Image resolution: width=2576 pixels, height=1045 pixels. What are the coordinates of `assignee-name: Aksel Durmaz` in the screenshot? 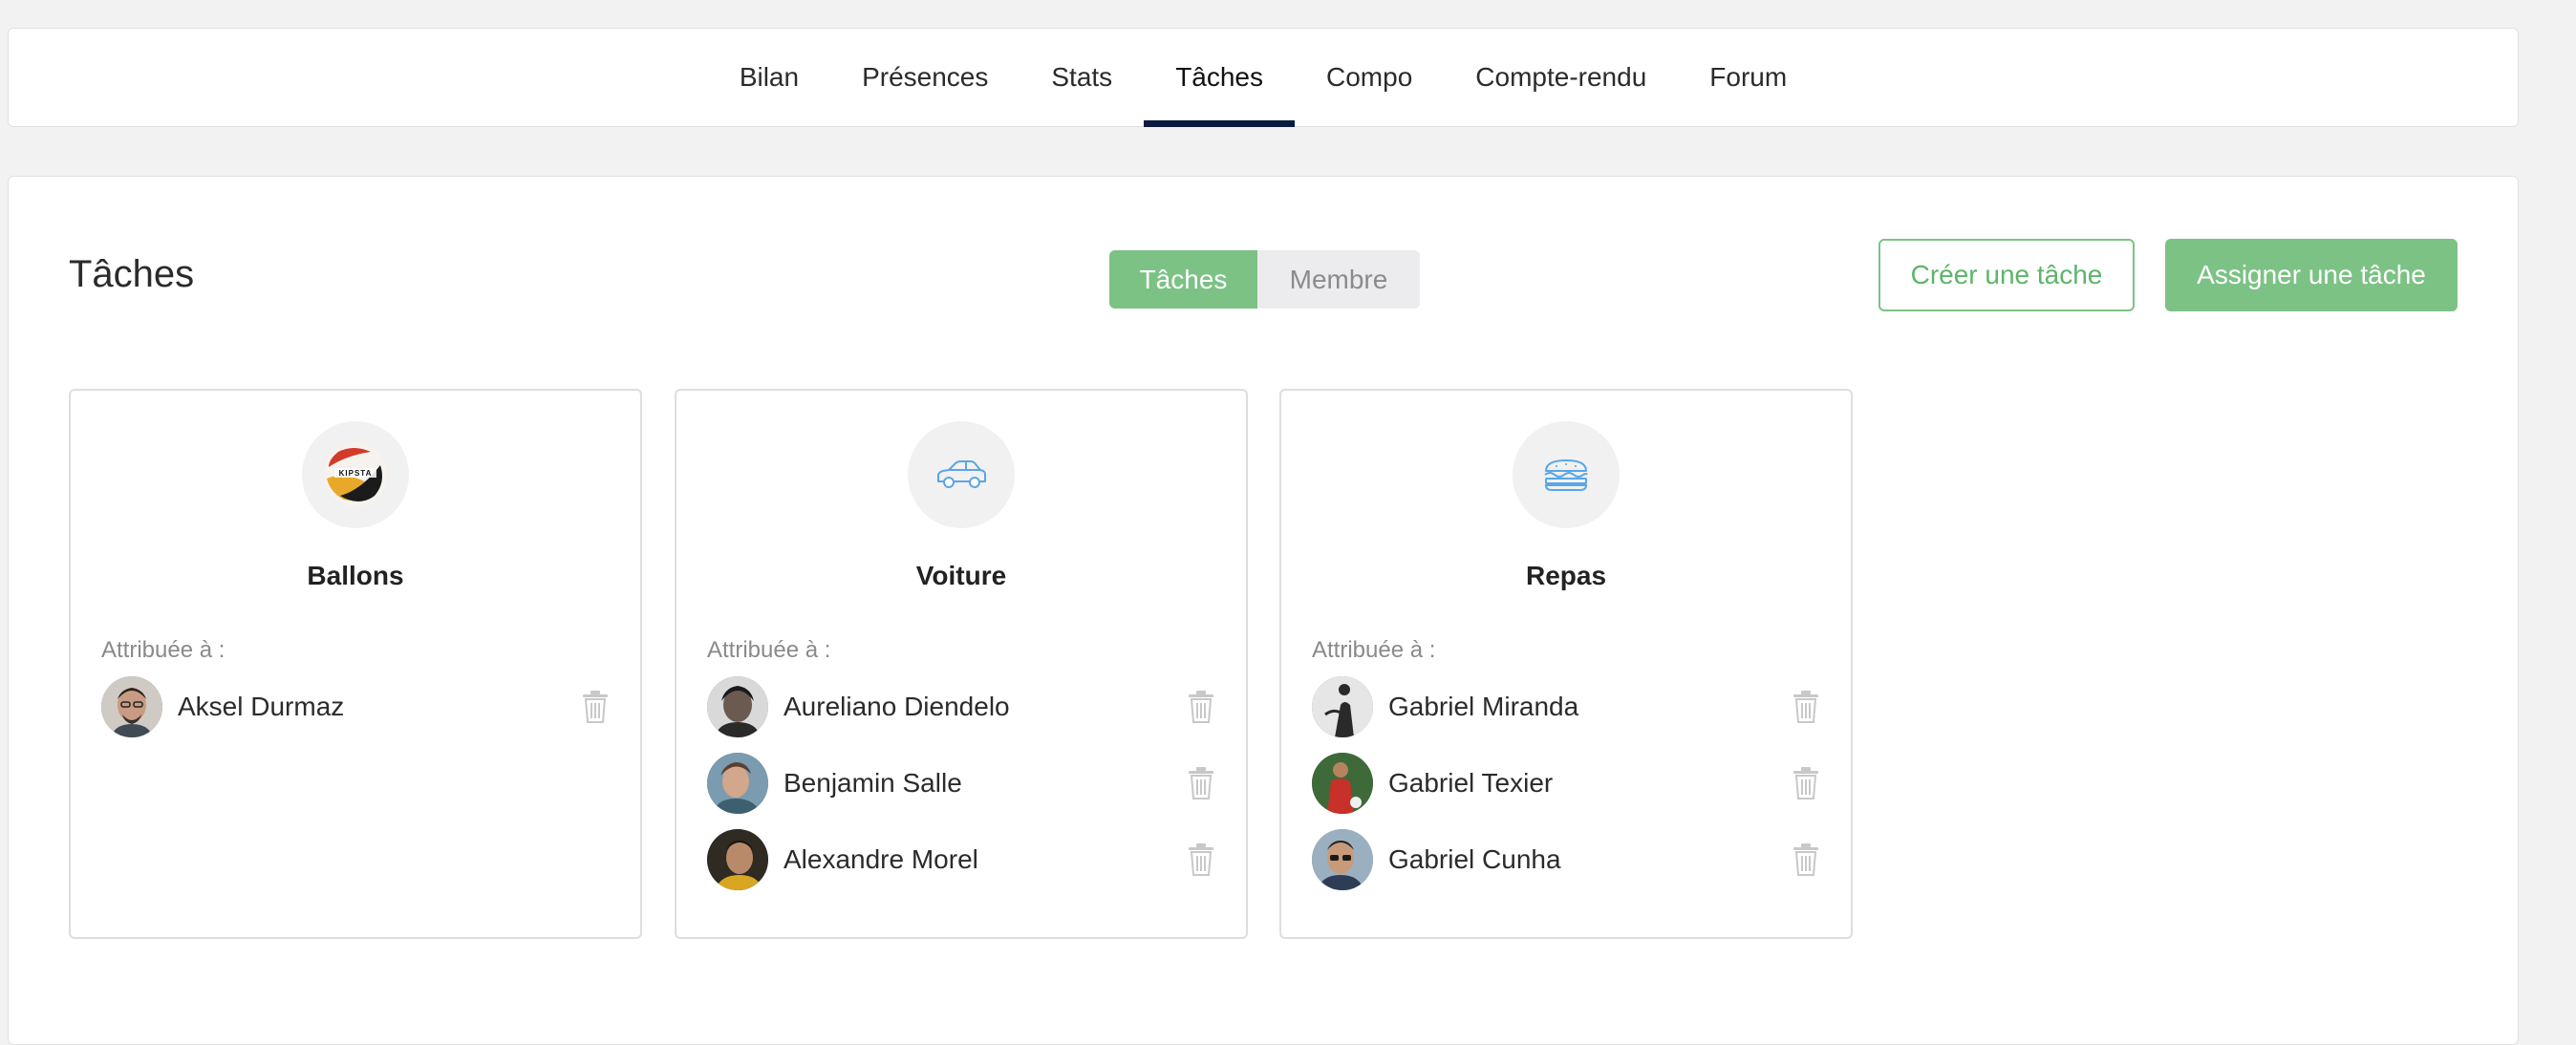 It's located at (261, 707).